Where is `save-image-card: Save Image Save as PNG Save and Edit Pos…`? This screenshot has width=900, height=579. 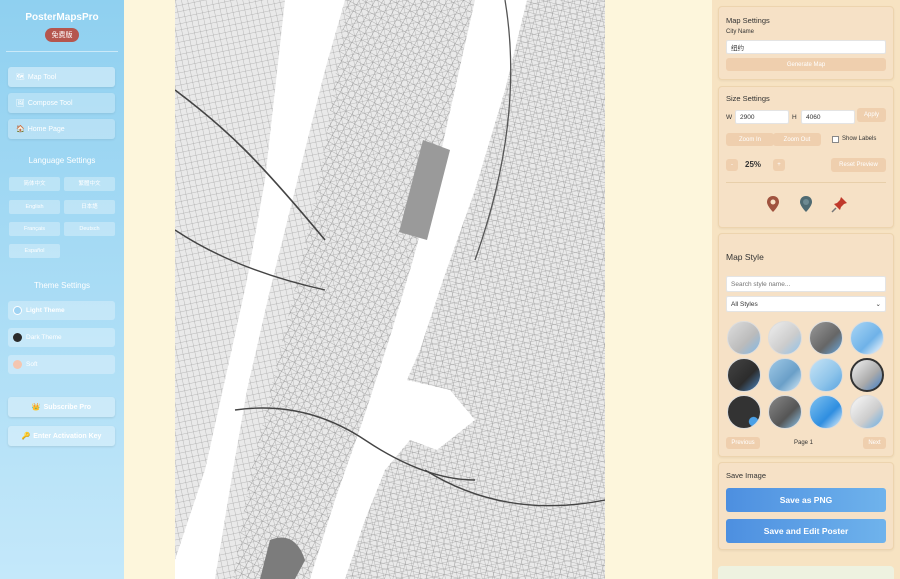 save-image-card: Save Image Save as PNG Save and Edit Pos… is located at coordinates (806, 506).